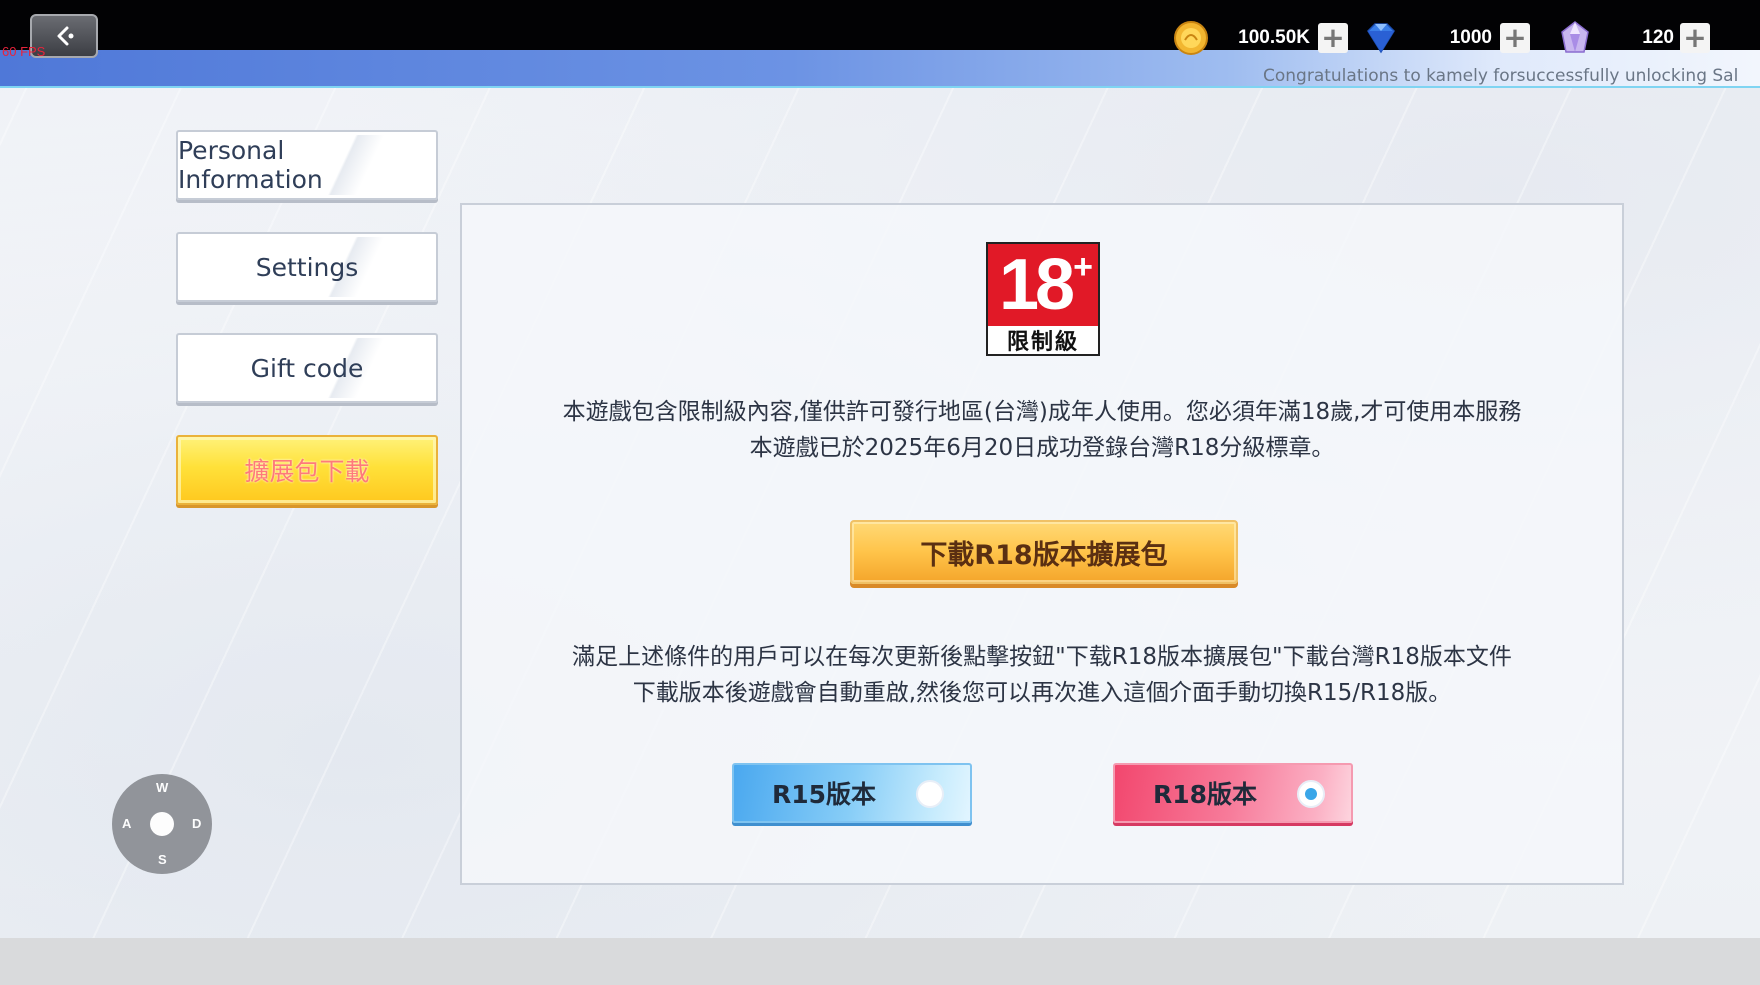 The image size is (1760, 985). I want to click on joystick-key-down: S, so click(162, 859).